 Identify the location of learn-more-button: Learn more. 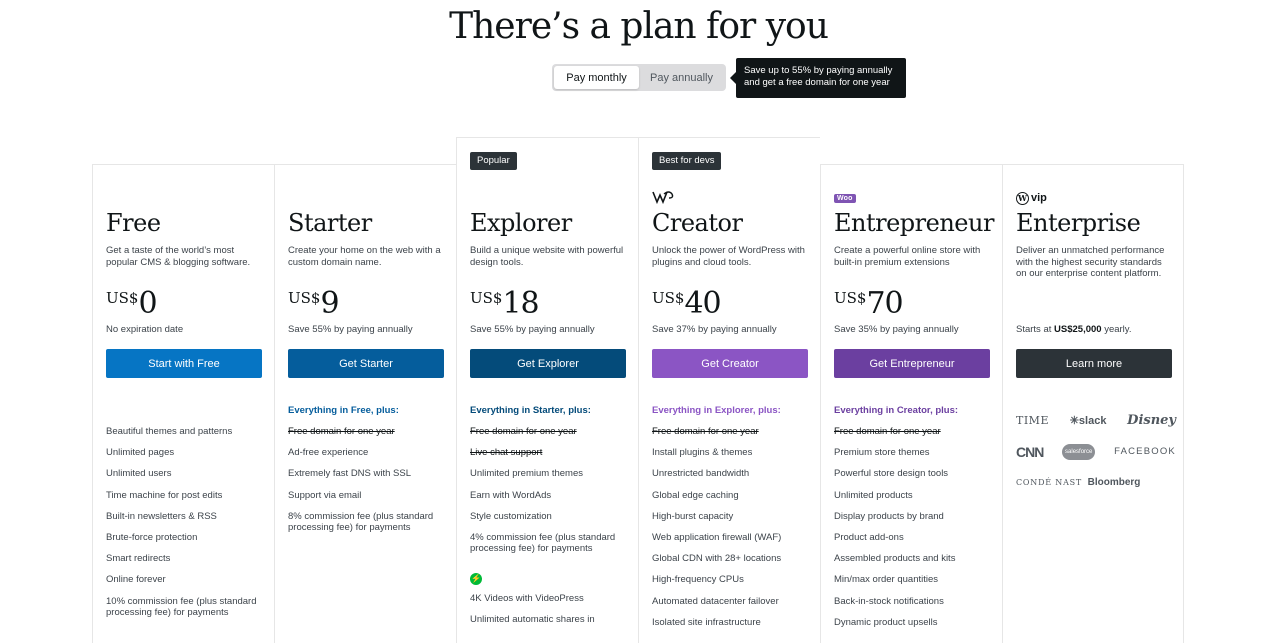
(1094, 363).